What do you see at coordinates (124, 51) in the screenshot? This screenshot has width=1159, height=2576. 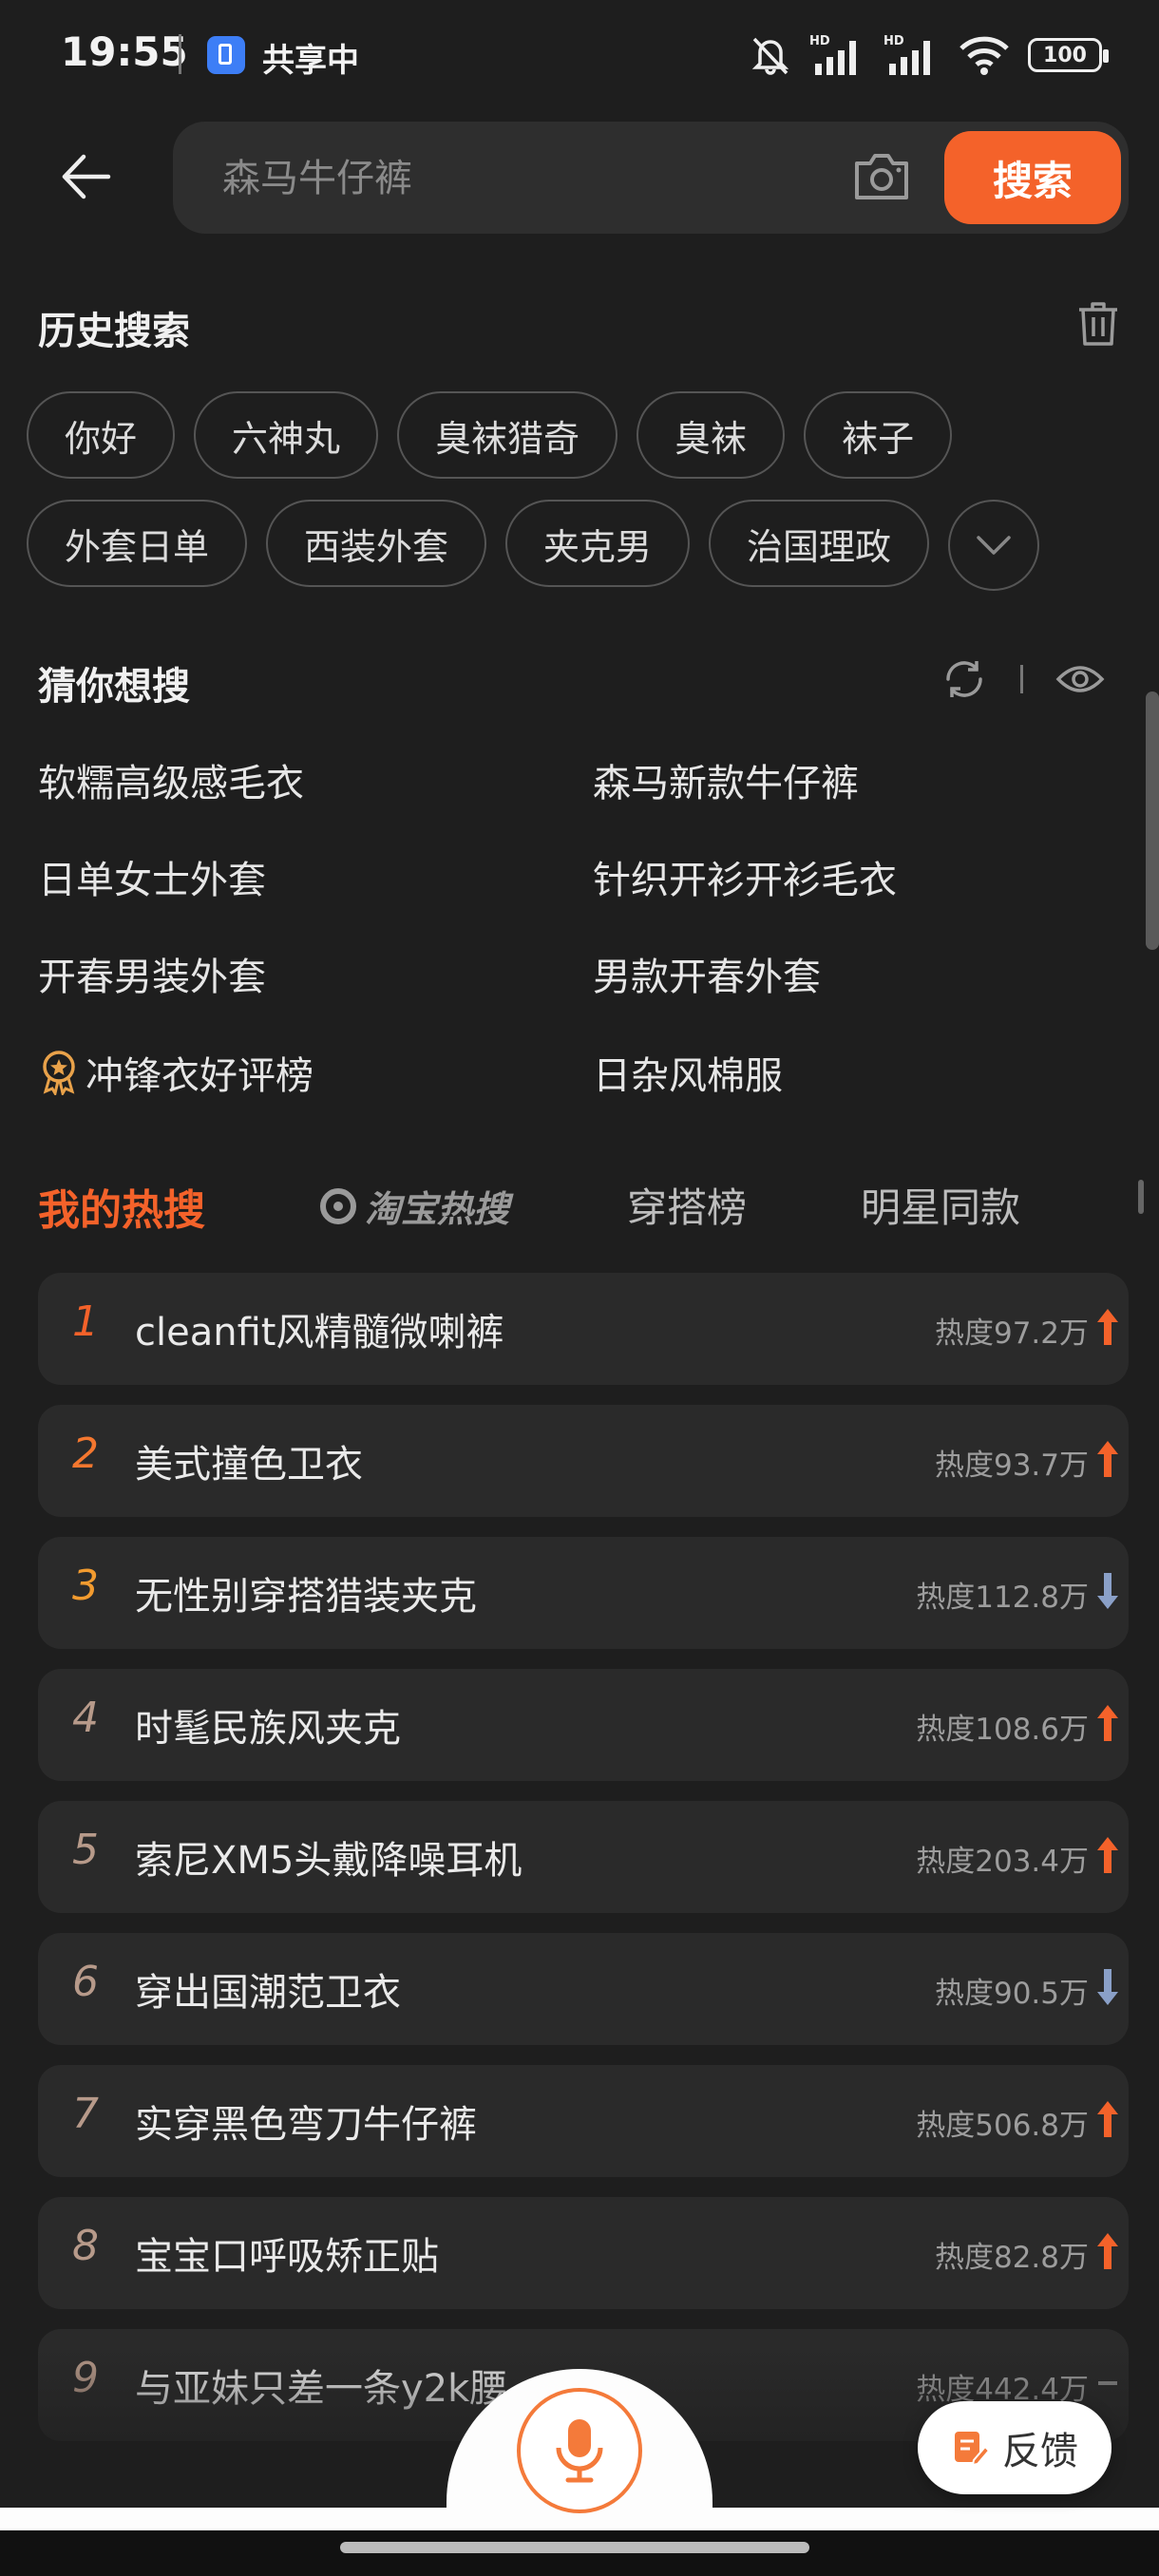 I see `status-time: 19:55` at bounding box center [124, 51].